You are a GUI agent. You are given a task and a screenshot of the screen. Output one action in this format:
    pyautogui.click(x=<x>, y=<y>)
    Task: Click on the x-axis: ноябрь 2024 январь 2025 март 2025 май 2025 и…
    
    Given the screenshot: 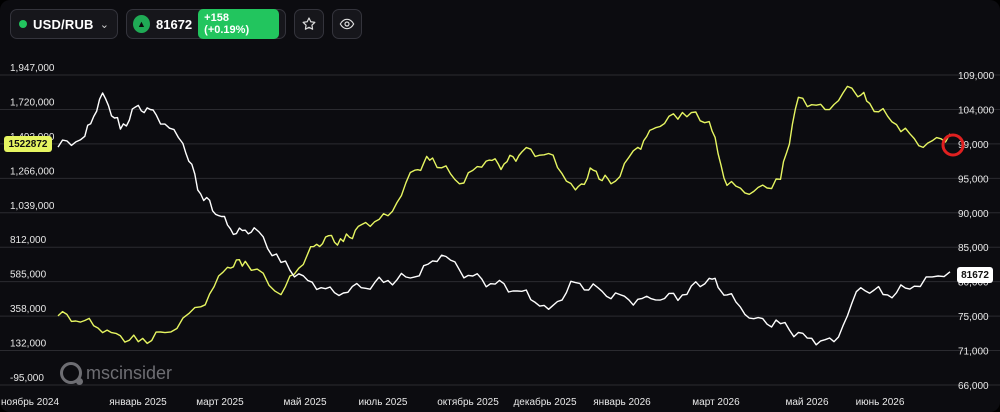 What is the action you would take?
    pyautogui.click(x=453, y=402)
    